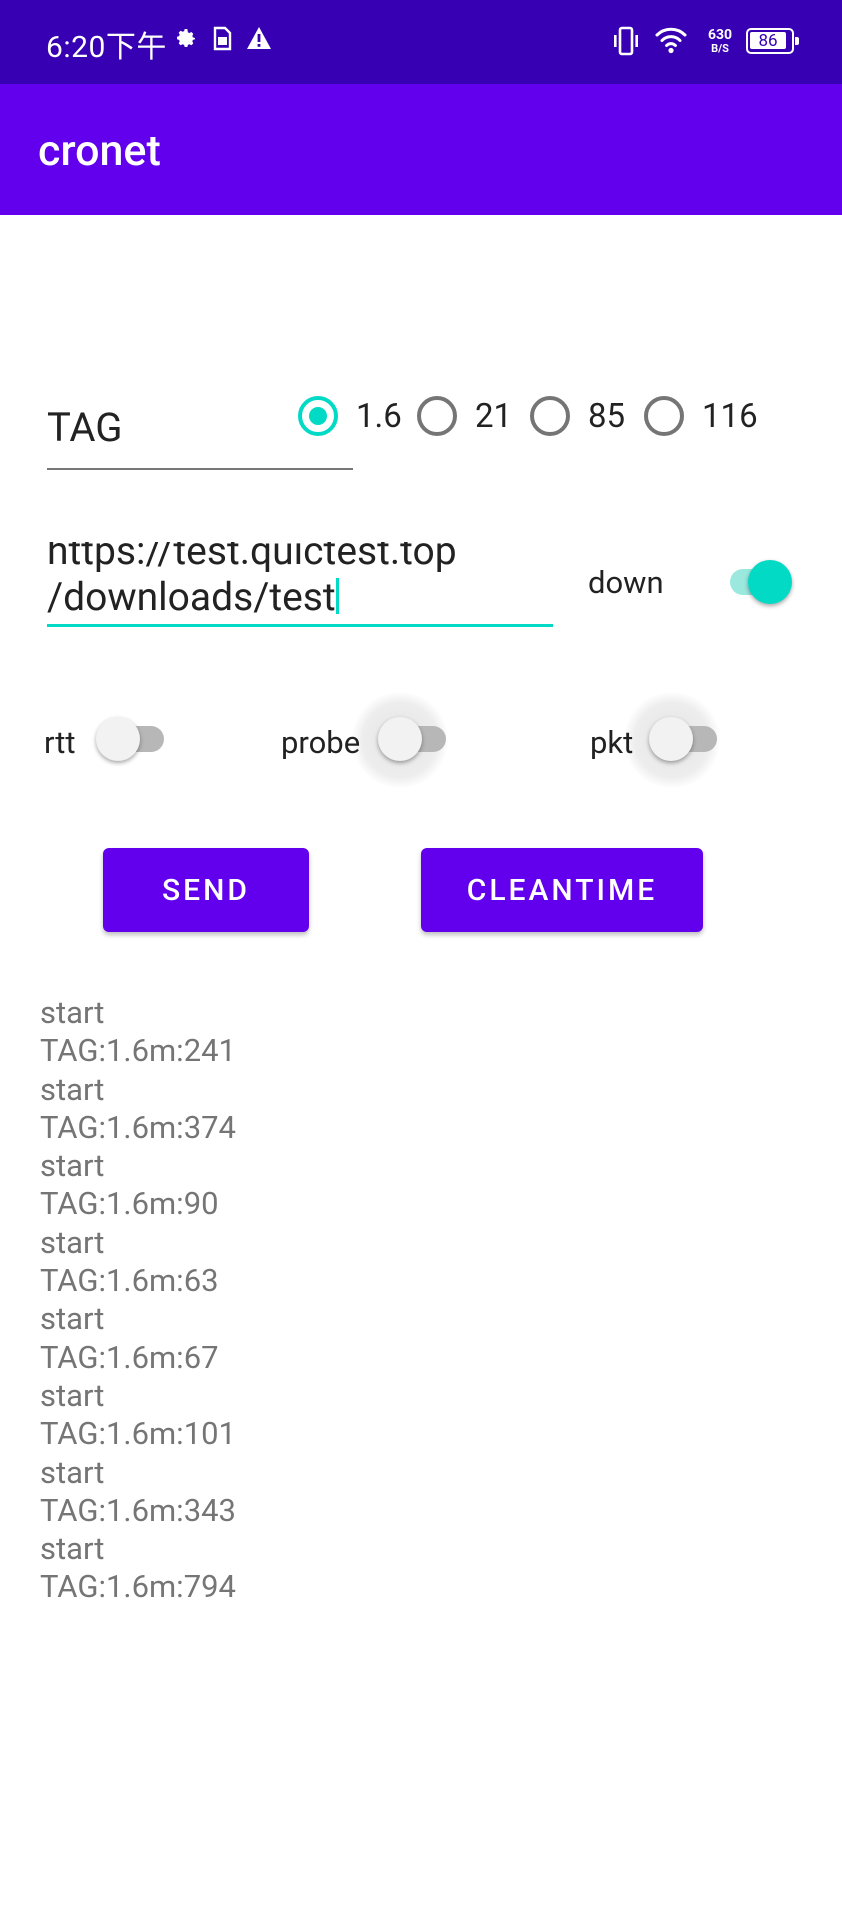 This screenshot has width=842, height=1920. What do you see at coordinates (186, 38) in the screenshot?
I see `settings-icon` at bounding box center [186, 38].